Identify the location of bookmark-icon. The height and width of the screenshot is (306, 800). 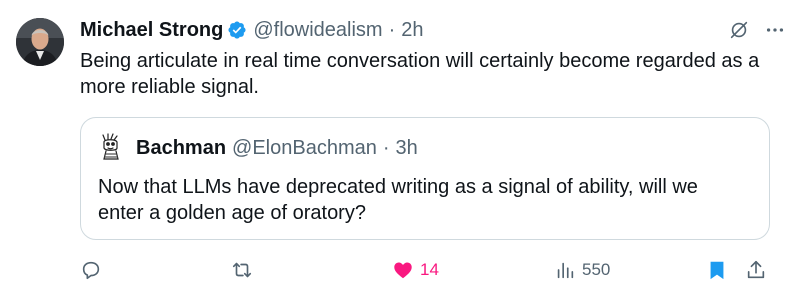
(717, 270).